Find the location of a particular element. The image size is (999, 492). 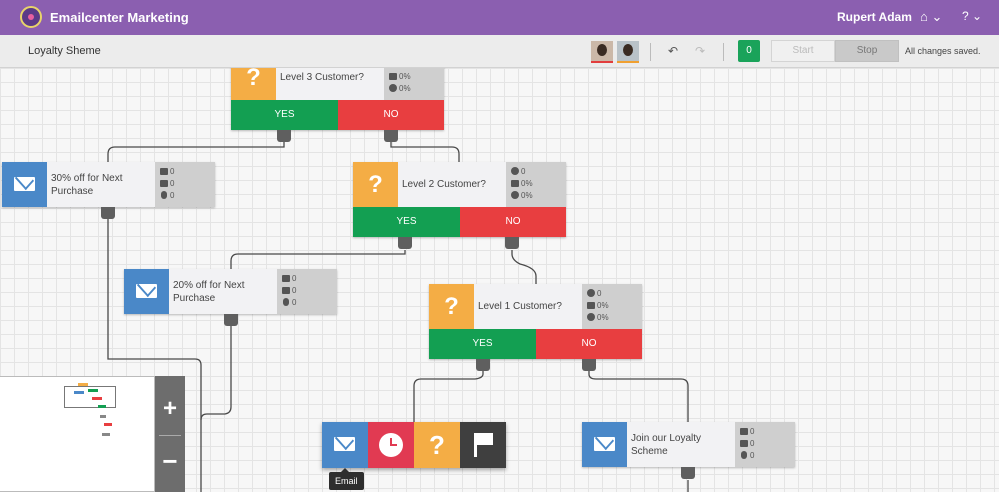

email-node-join-loyalty: Join our Loyalty Scheme 0 0 0 is located at coordinates (688, 444).